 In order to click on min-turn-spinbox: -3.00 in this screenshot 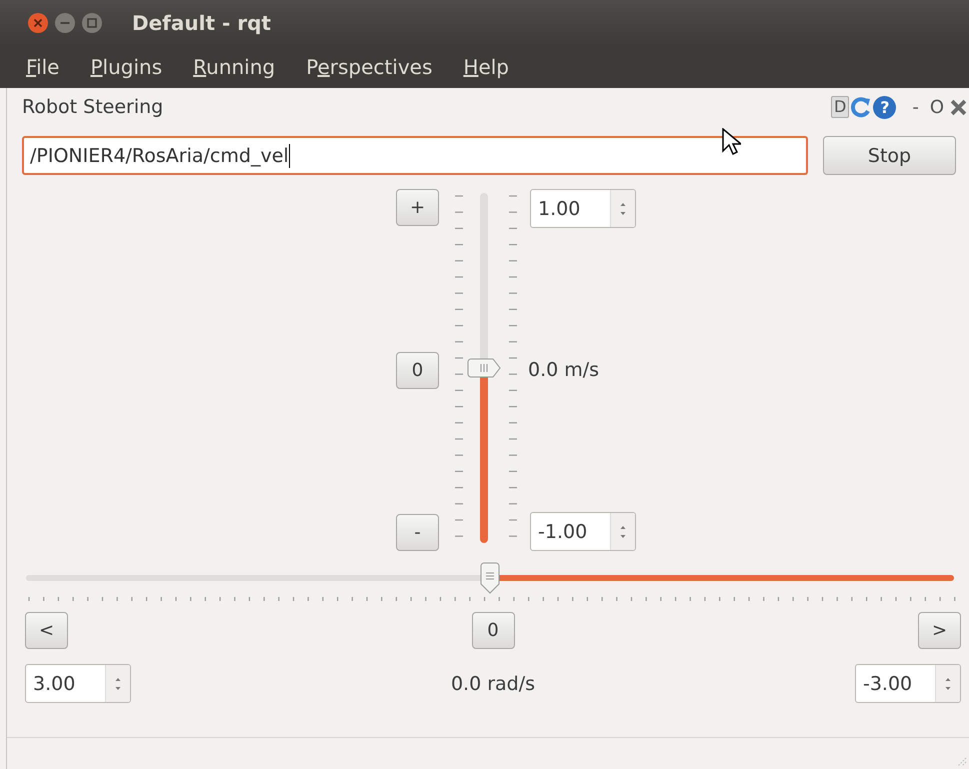, I will do `click(907, 683)`.